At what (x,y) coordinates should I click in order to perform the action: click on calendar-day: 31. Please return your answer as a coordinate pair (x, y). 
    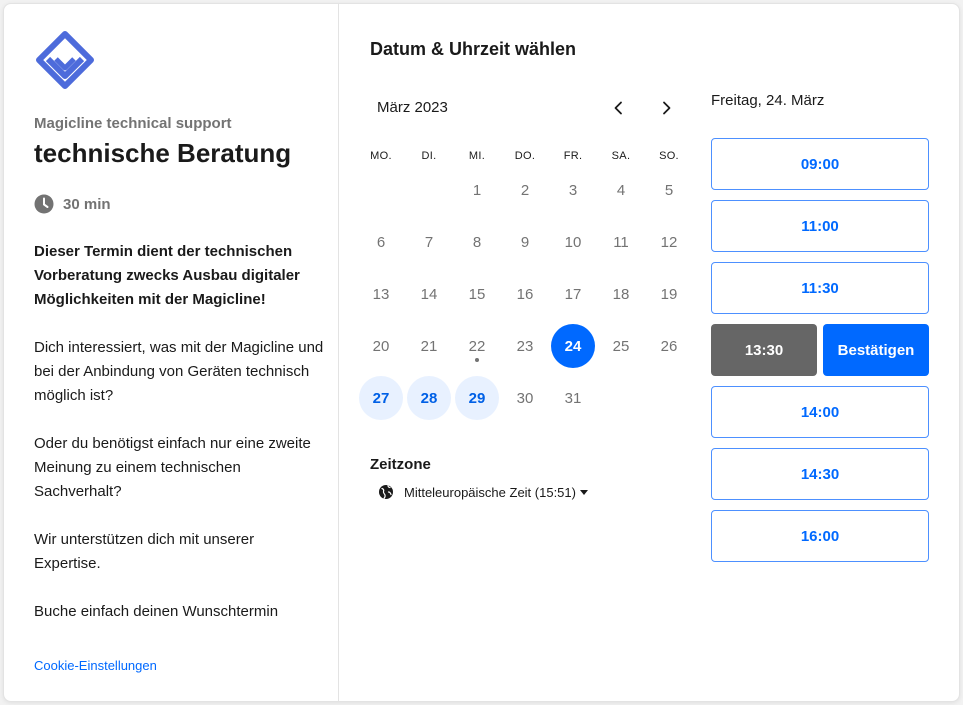
    Looking at the image, I should click on (573, 398).